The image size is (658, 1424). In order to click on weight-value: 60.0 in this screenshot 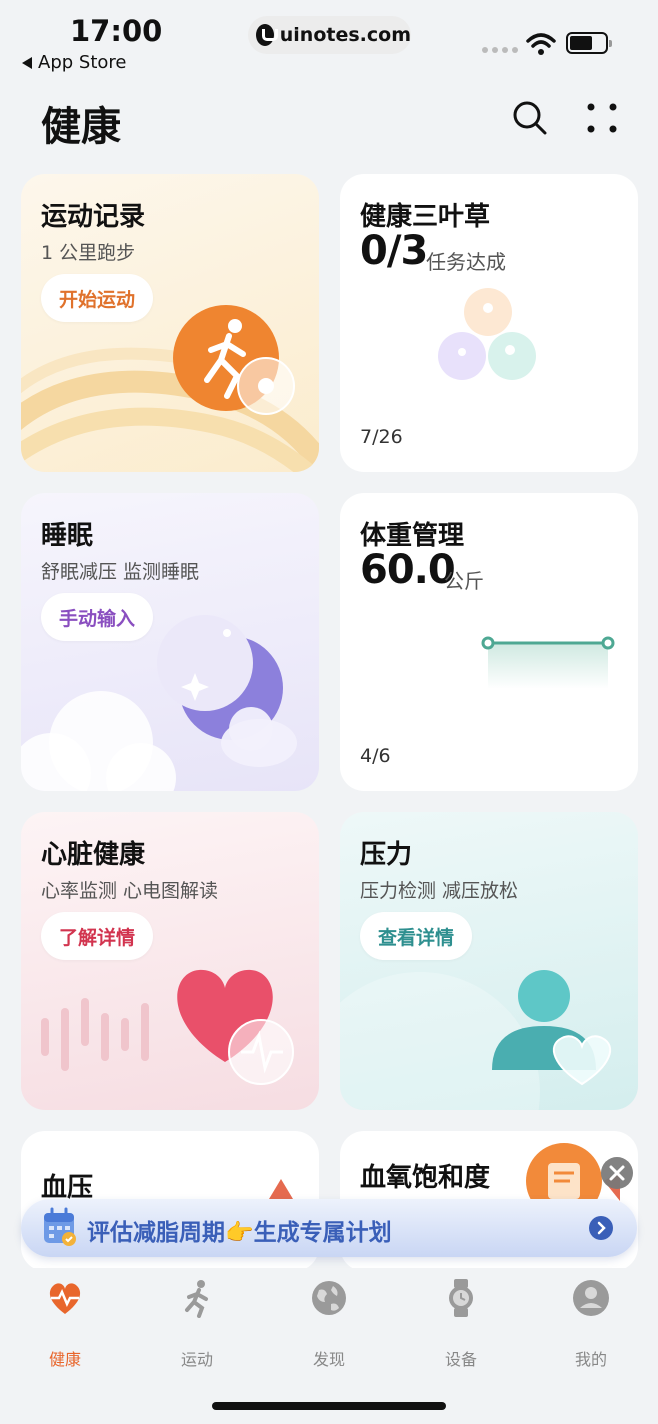, I will do `click(408, 570)`.